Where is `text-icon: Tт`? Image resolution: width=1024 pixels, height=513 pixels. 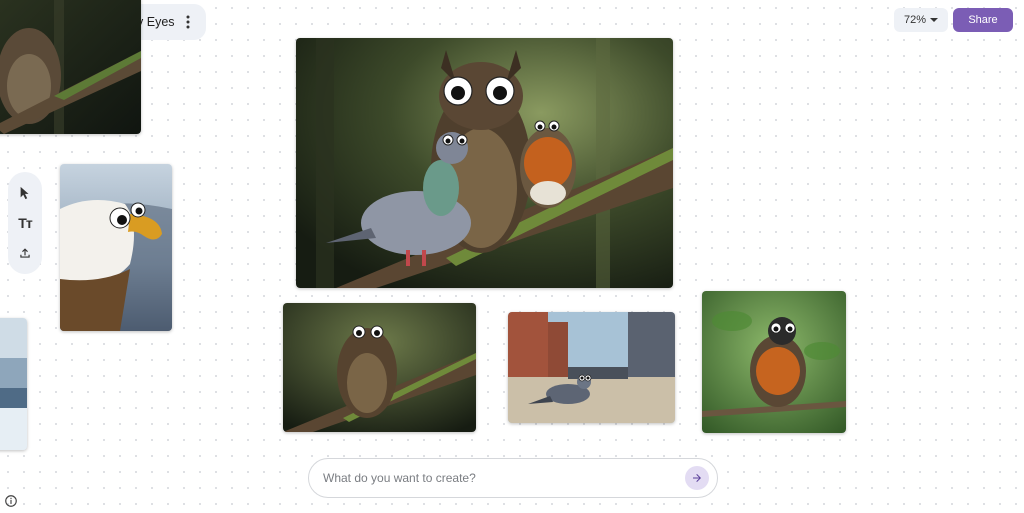
text-icon: Tт is located at coordinates (25, 223).